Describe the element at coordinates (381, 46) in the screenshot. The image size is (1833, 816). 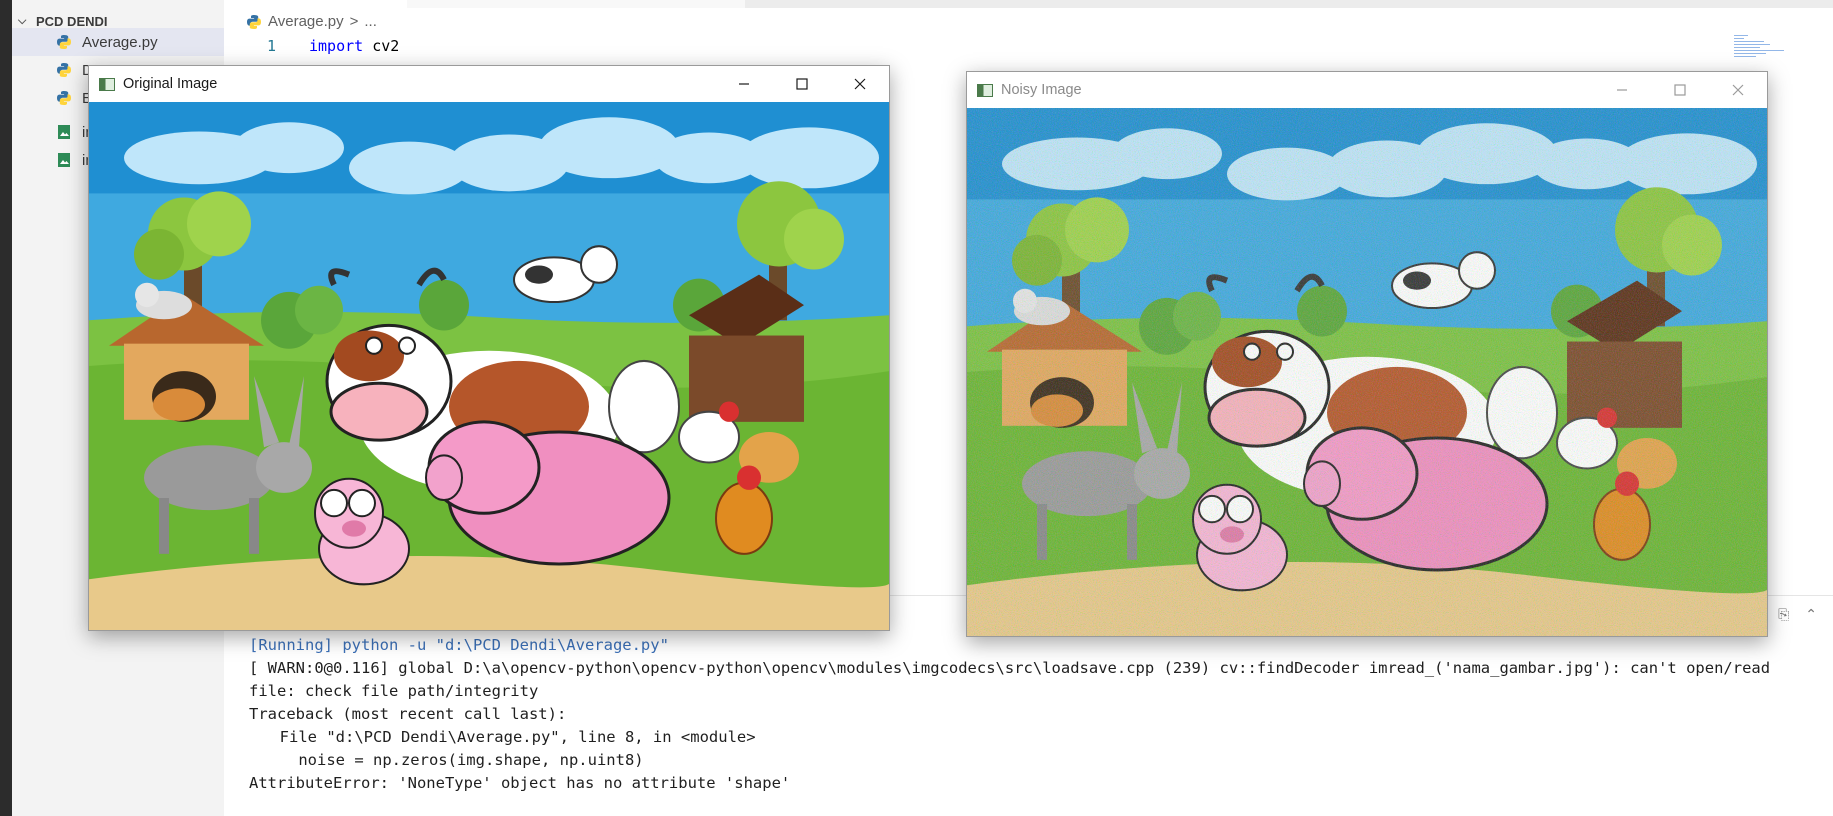
I see `code-rest: cv2` at that location.